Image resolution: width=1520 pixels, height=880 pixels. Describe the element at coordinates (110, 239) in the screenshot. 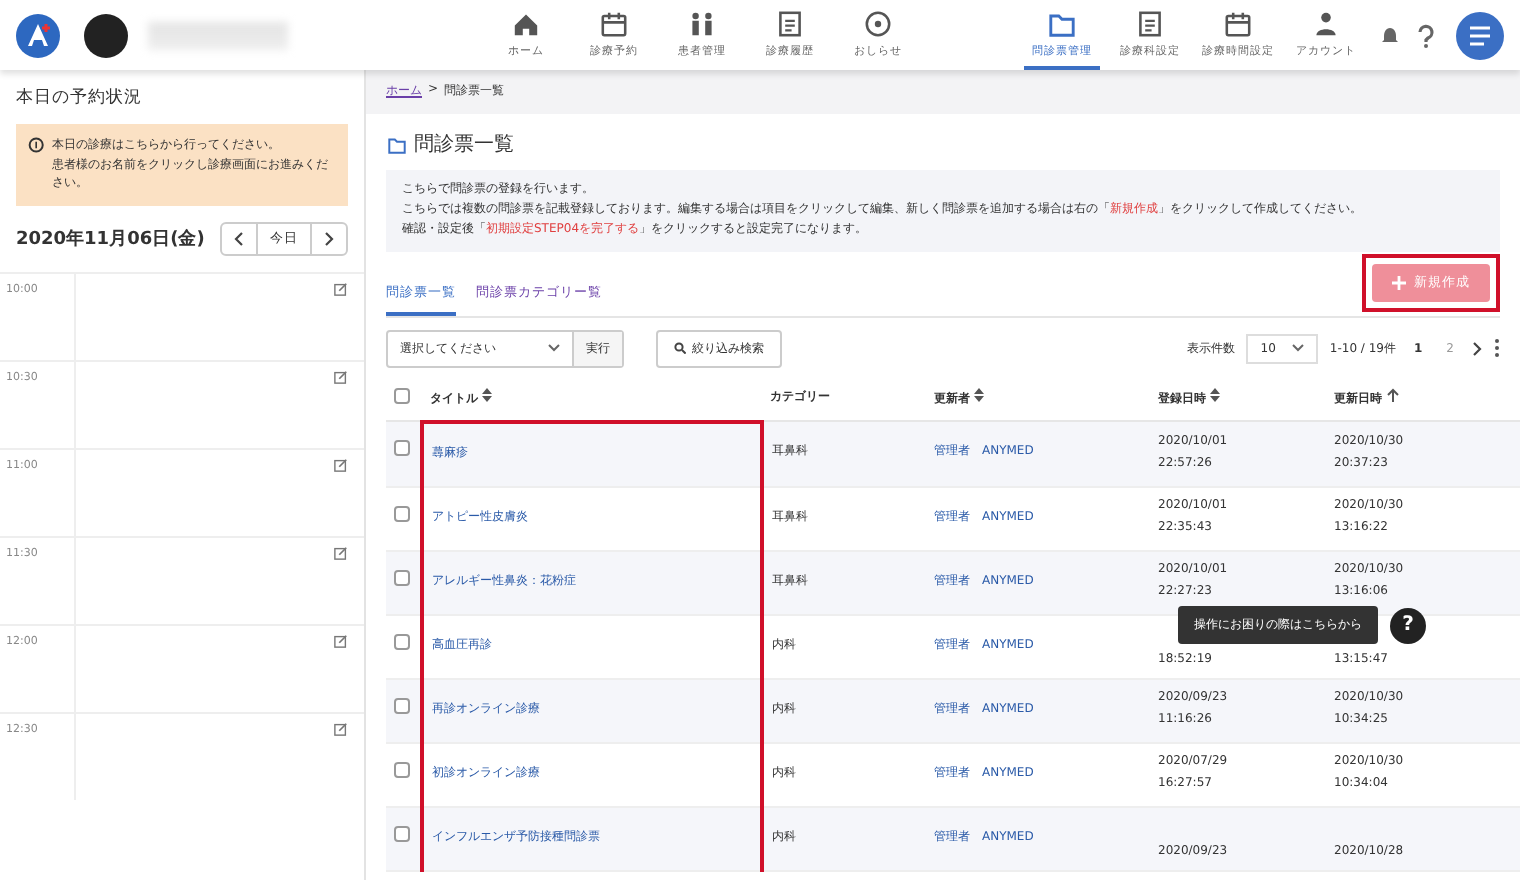

I see `date-label: 2020年11月06日(金)` at that location.